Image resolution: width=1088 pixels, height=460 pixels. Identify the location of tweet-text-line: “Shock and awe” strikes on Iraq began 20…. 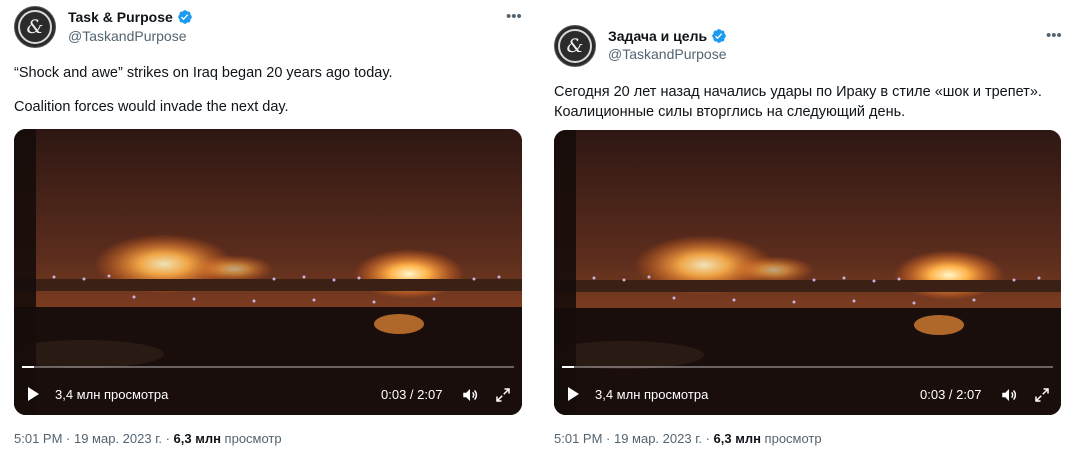
(203, 73).